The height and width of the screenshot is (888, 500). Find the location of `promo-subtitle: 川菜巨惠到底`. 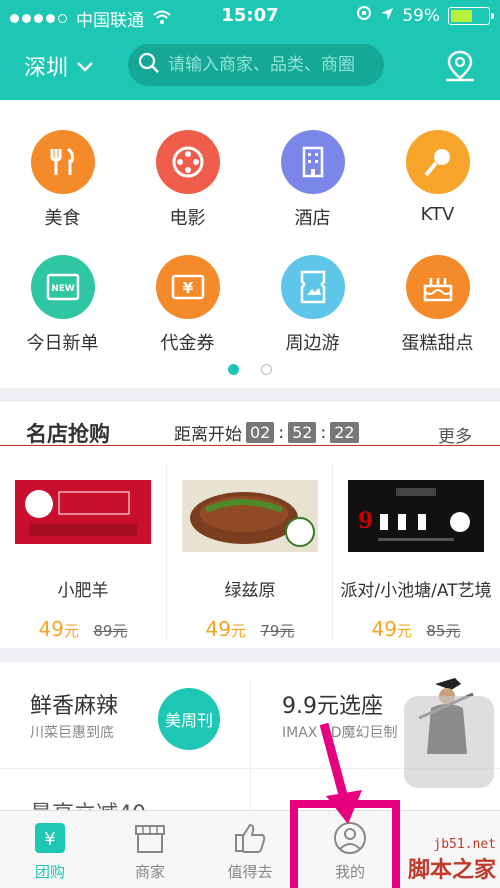

promo-subtitle: 川菜巨惠到底 is located at coordinates (72, 733).